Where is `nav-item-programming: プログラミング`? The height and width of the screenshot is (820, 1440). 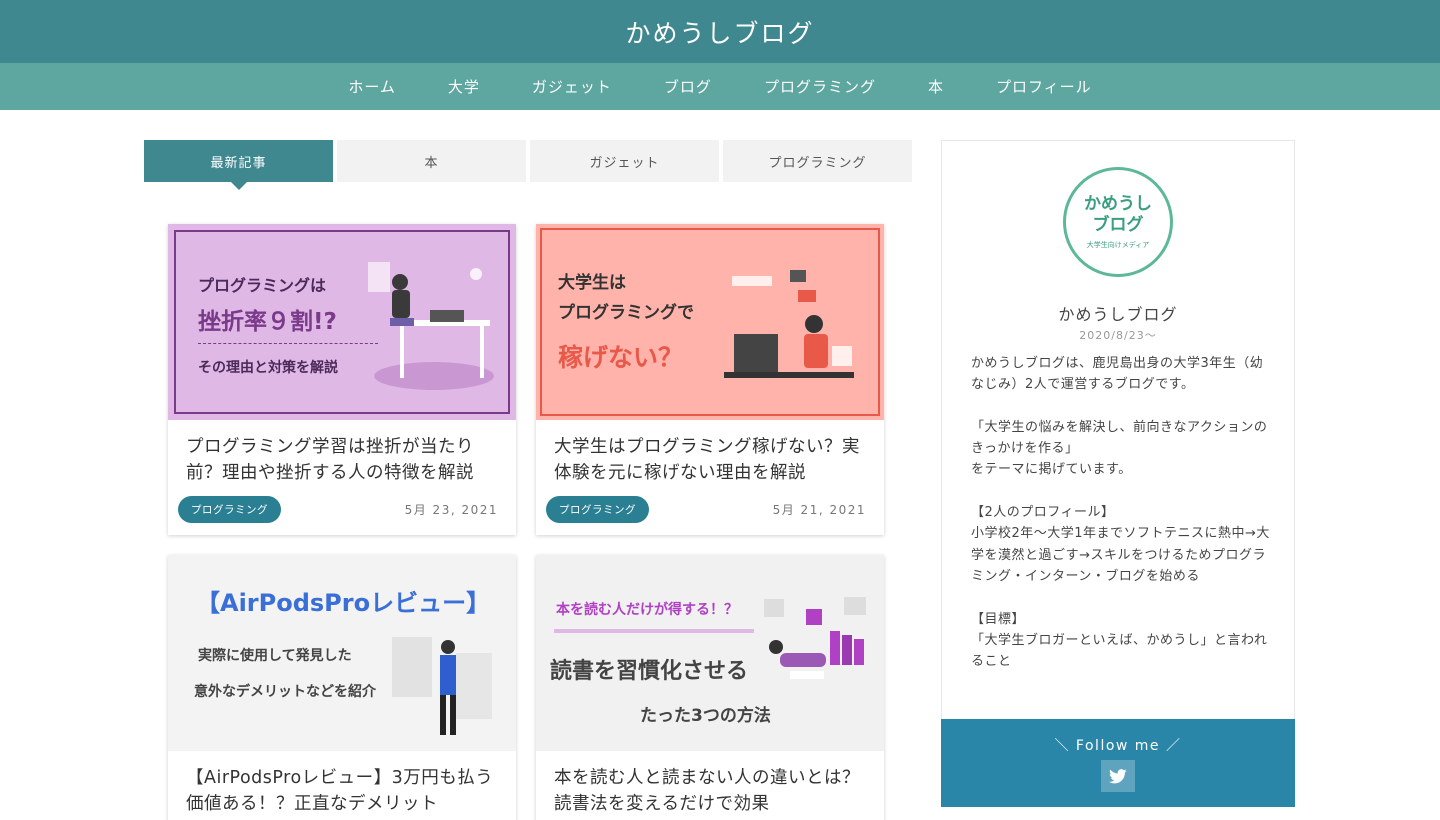
nav-item-programming: プログラミング is located at coordinates (820, 86).